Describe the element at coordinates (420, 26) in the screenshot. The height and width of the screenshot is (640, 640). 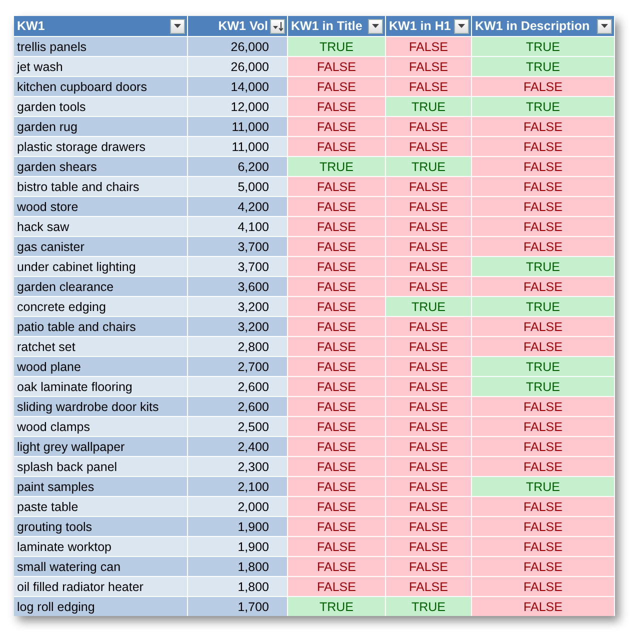
I see `column-title: KW1 in H1` at that location.